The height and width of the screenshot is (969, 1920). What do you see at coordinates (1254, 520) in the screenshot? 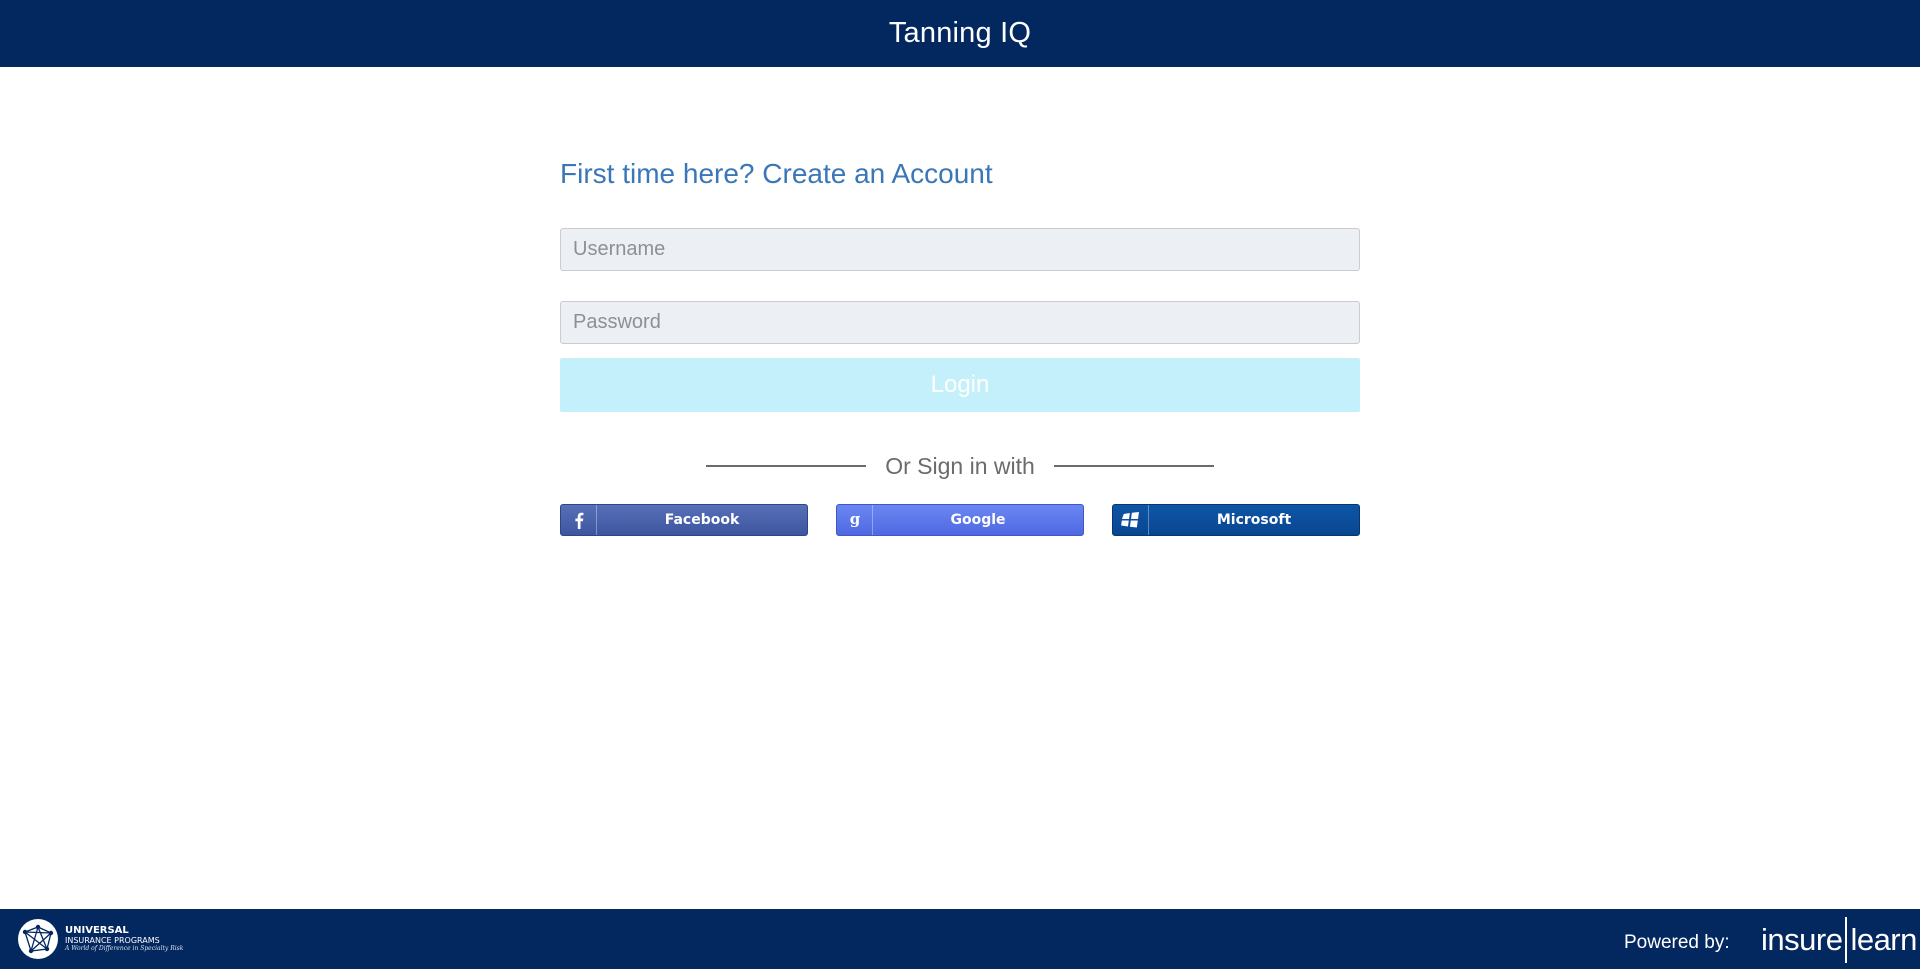
I see `microsoft-label: Microsoft` at bounding box center [1254, 520].